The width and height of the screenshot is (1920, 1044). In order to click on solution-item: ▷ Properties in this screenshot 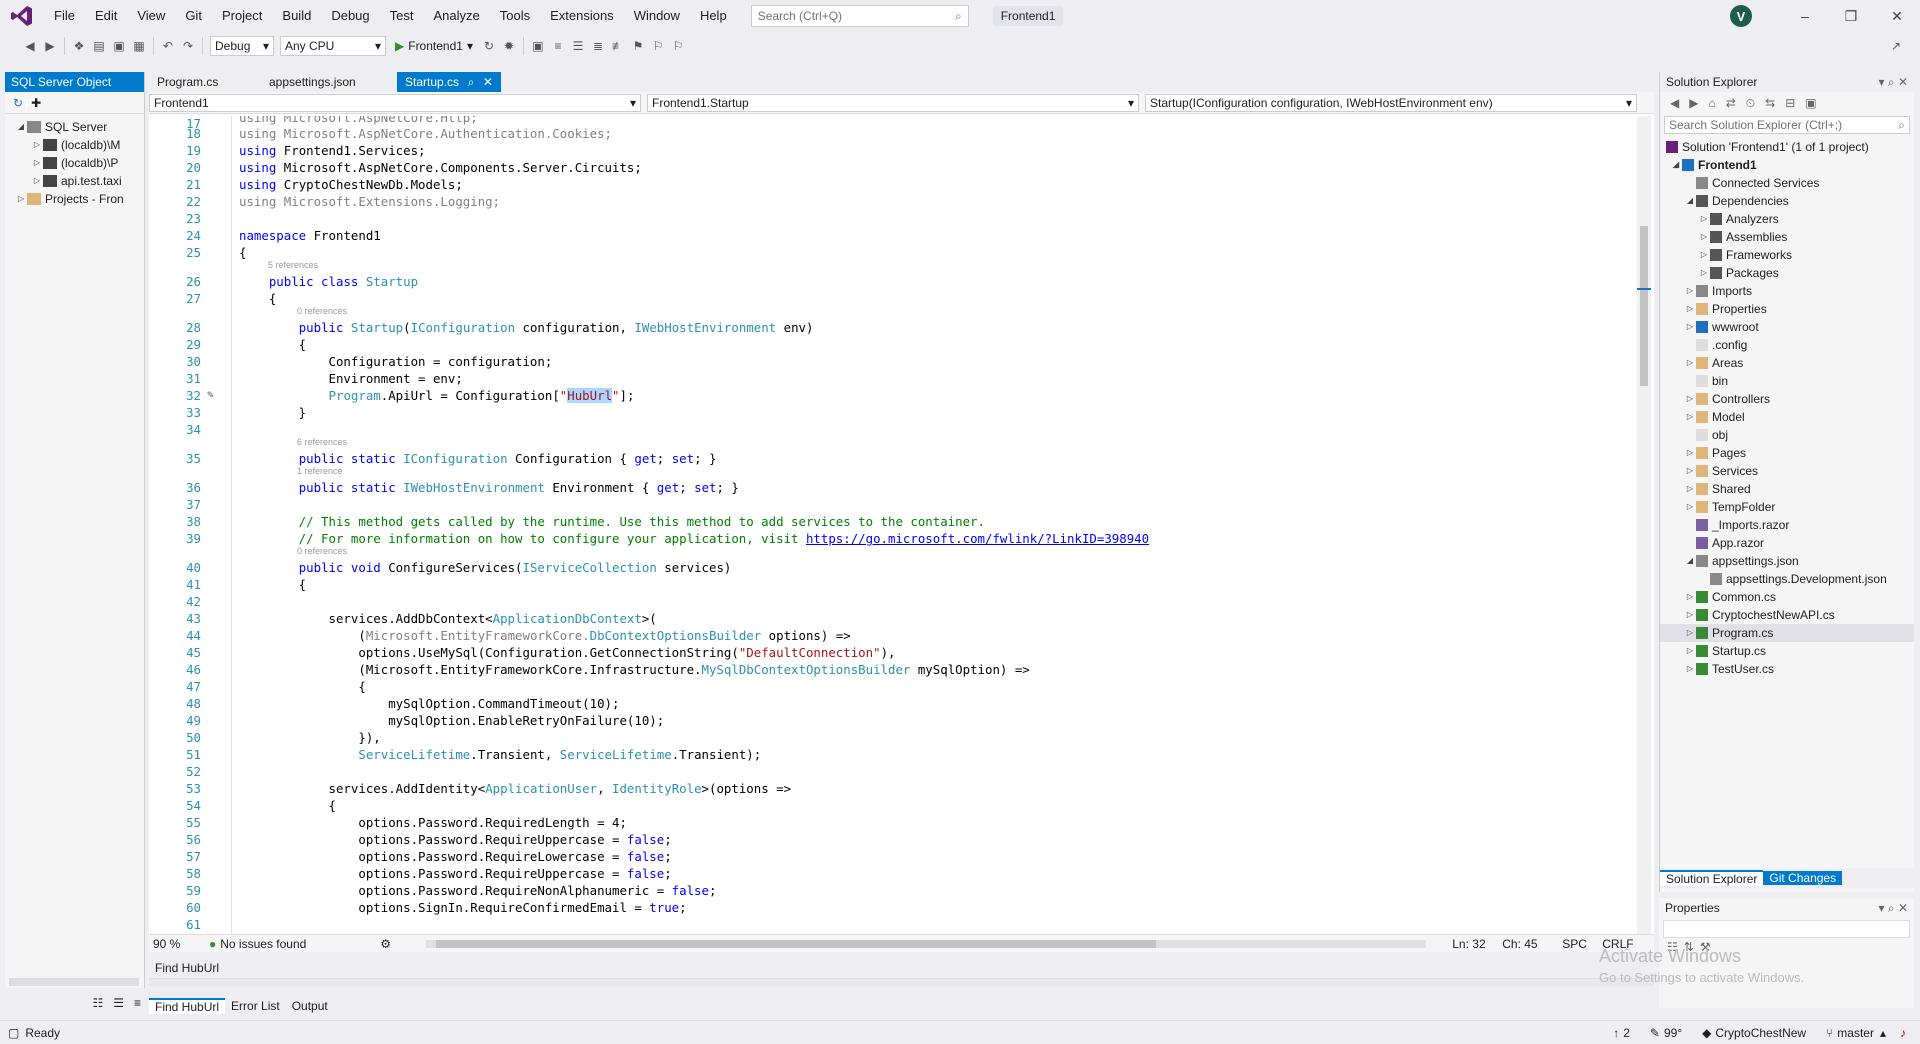, I will do `click(1787, 309)`.